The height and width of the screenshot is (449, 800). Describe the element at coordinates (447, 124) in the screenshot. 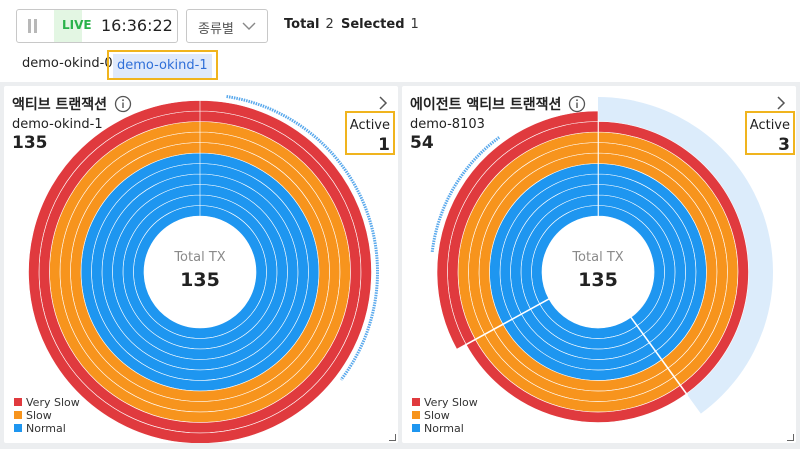

I see `agent-name: demo-8103` at that location.